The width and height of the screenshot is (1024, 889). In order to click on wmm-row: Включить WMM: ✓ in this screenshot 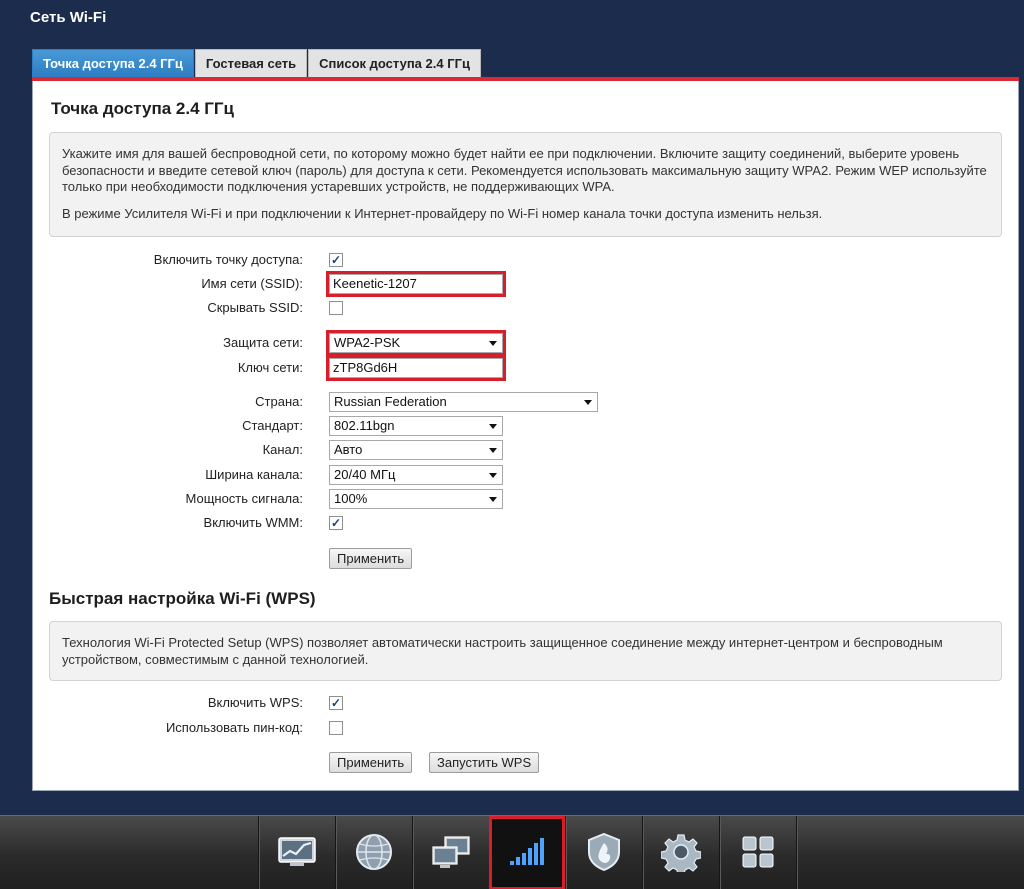, I will do `click(333, 523)`.